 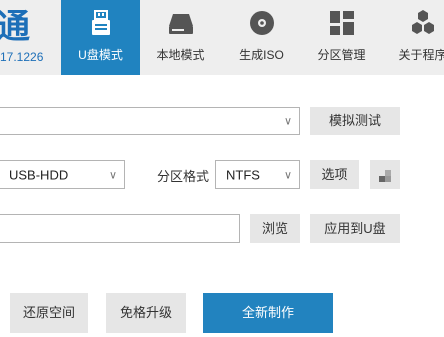 I want to click on apply-to-usb-button: 应用到U盘, so click(x=355, y=228).